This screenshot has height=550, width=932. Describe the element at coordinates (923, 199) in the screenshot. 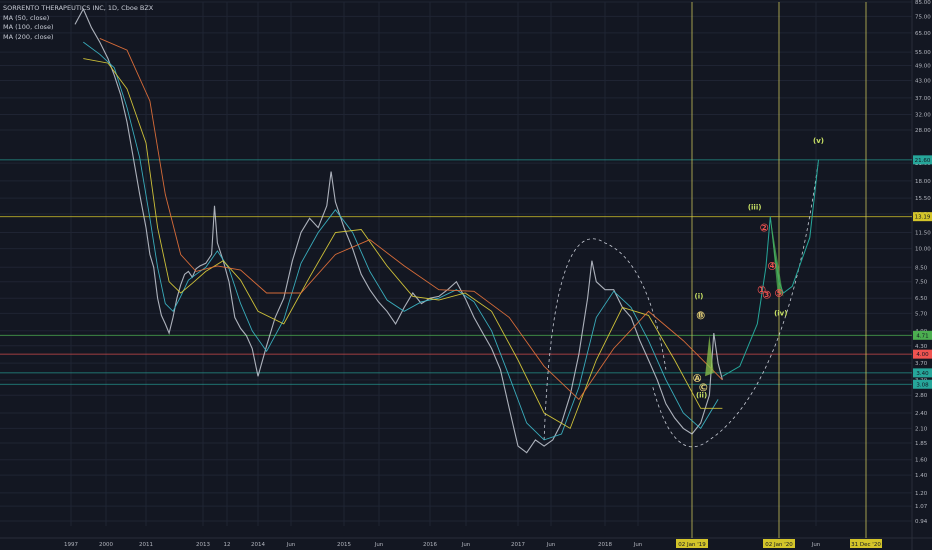

I see `y-tick-label: 15.50` at that location.